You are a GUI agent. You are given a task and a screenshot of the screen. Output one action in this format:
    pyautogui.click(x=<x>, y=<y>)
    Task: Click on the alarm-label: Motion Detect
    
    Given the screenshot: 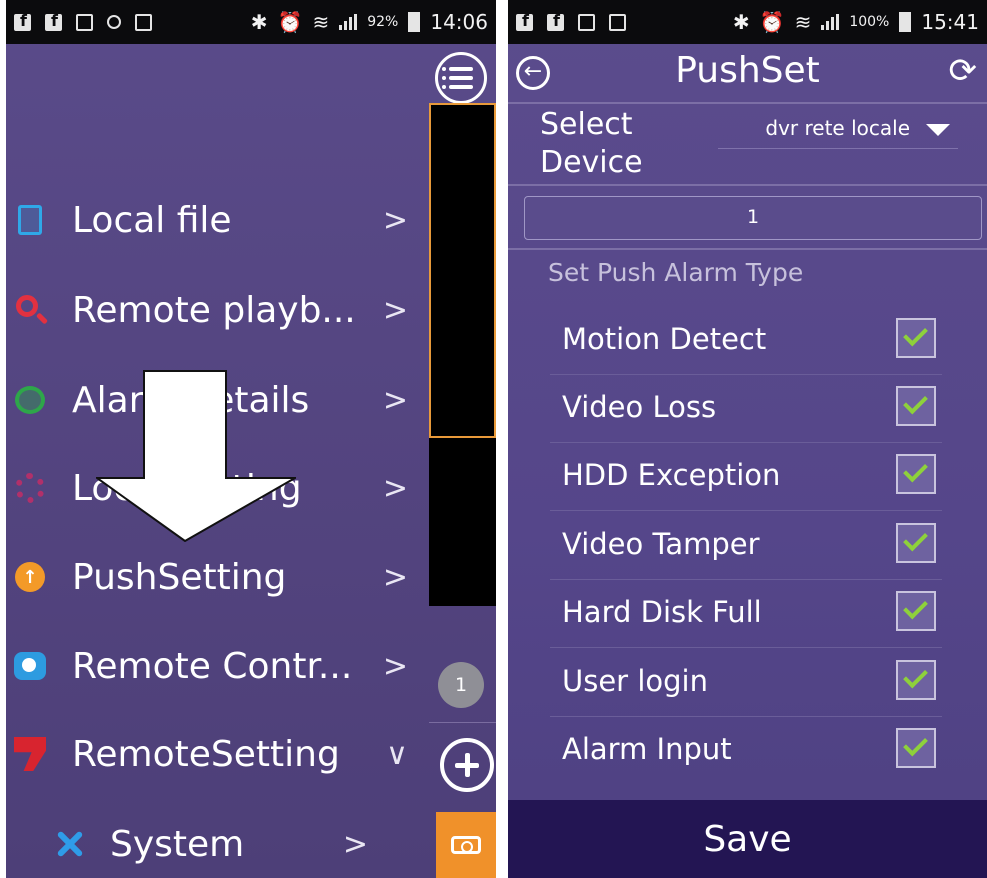 What is the action you would take?
    pyautogui.click(x=664, y=339)
    